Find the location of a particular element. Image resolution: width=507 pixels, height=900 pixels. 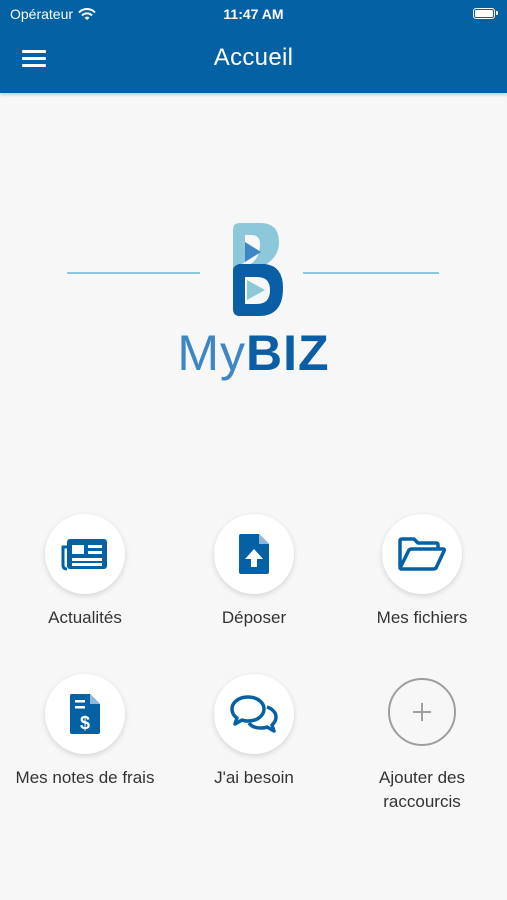

chat-bubbles-icon is located at coordinates (254, 714).